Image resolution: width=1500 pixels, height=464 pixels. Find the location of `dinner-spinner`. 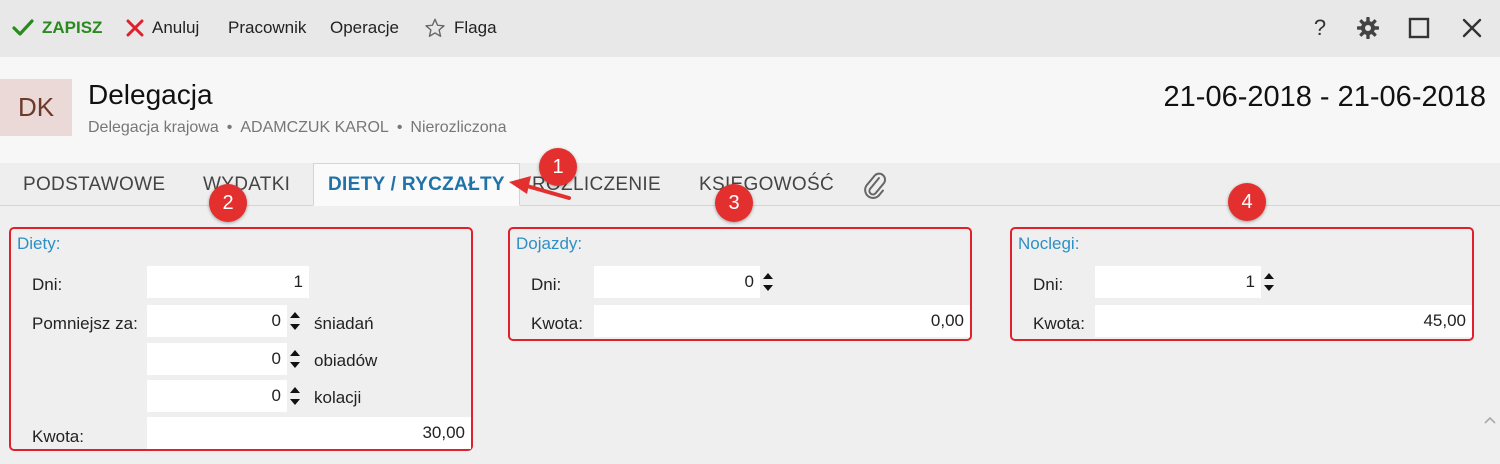

dinner-spinner is located at coordinates (295, 396).